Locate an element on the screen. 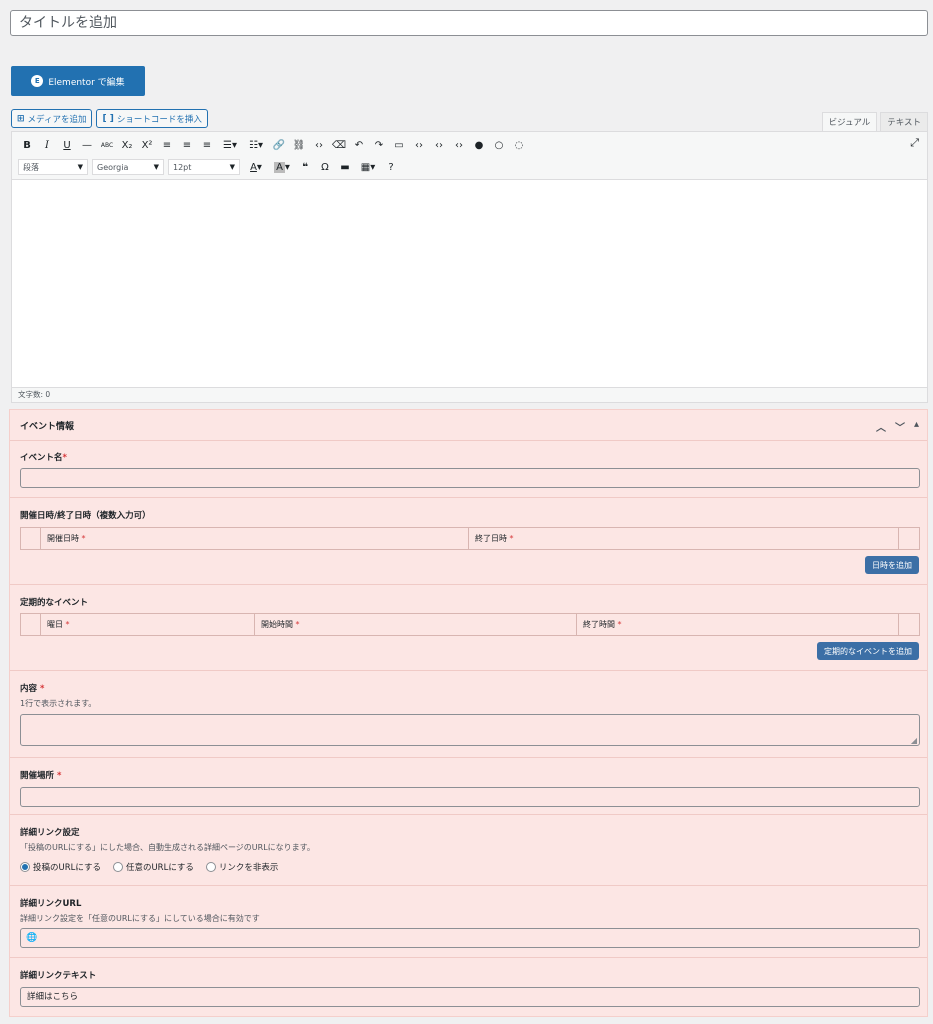 The width and height of the screenshot is (933, 1024). radio-hide-link: リンクを非表示 is located at coordinates (241, 867).